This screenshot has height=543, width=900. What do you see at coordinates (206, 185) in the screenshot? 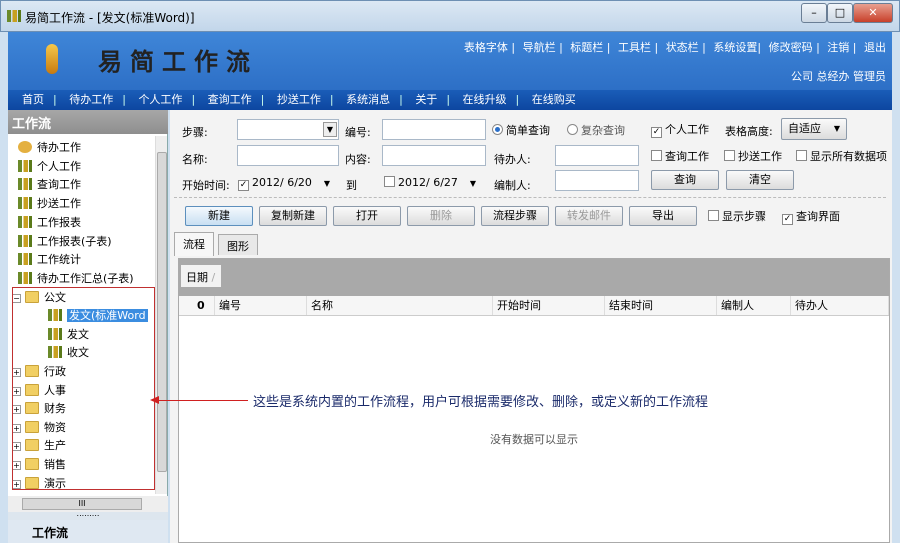
I see `start-time-label: 开始时间:` at bounding box center [206, 185].